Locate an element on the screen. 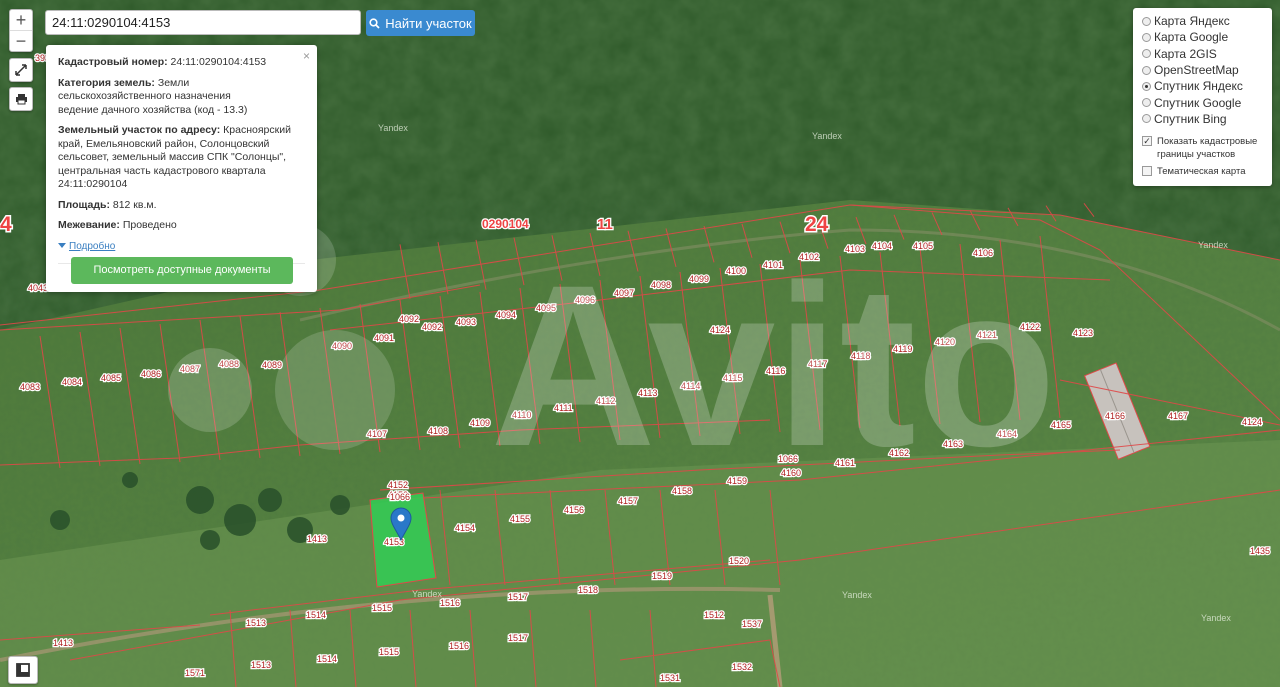  basemap-option: Карта Google is located at coordinates (1202, 37).